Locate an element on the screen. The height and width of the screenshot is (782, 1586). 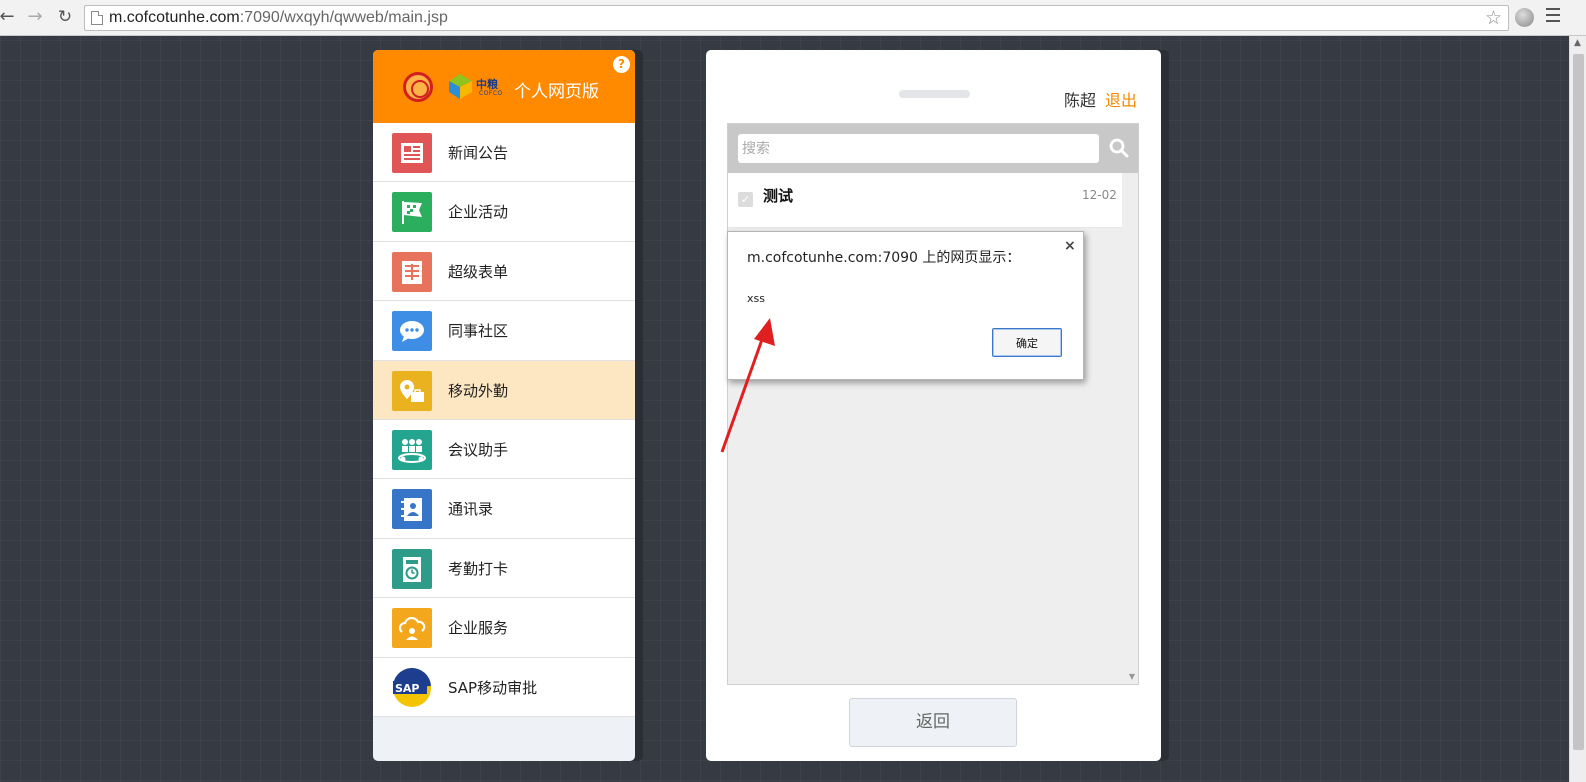
search-bar is located at coordinates (933, 148).